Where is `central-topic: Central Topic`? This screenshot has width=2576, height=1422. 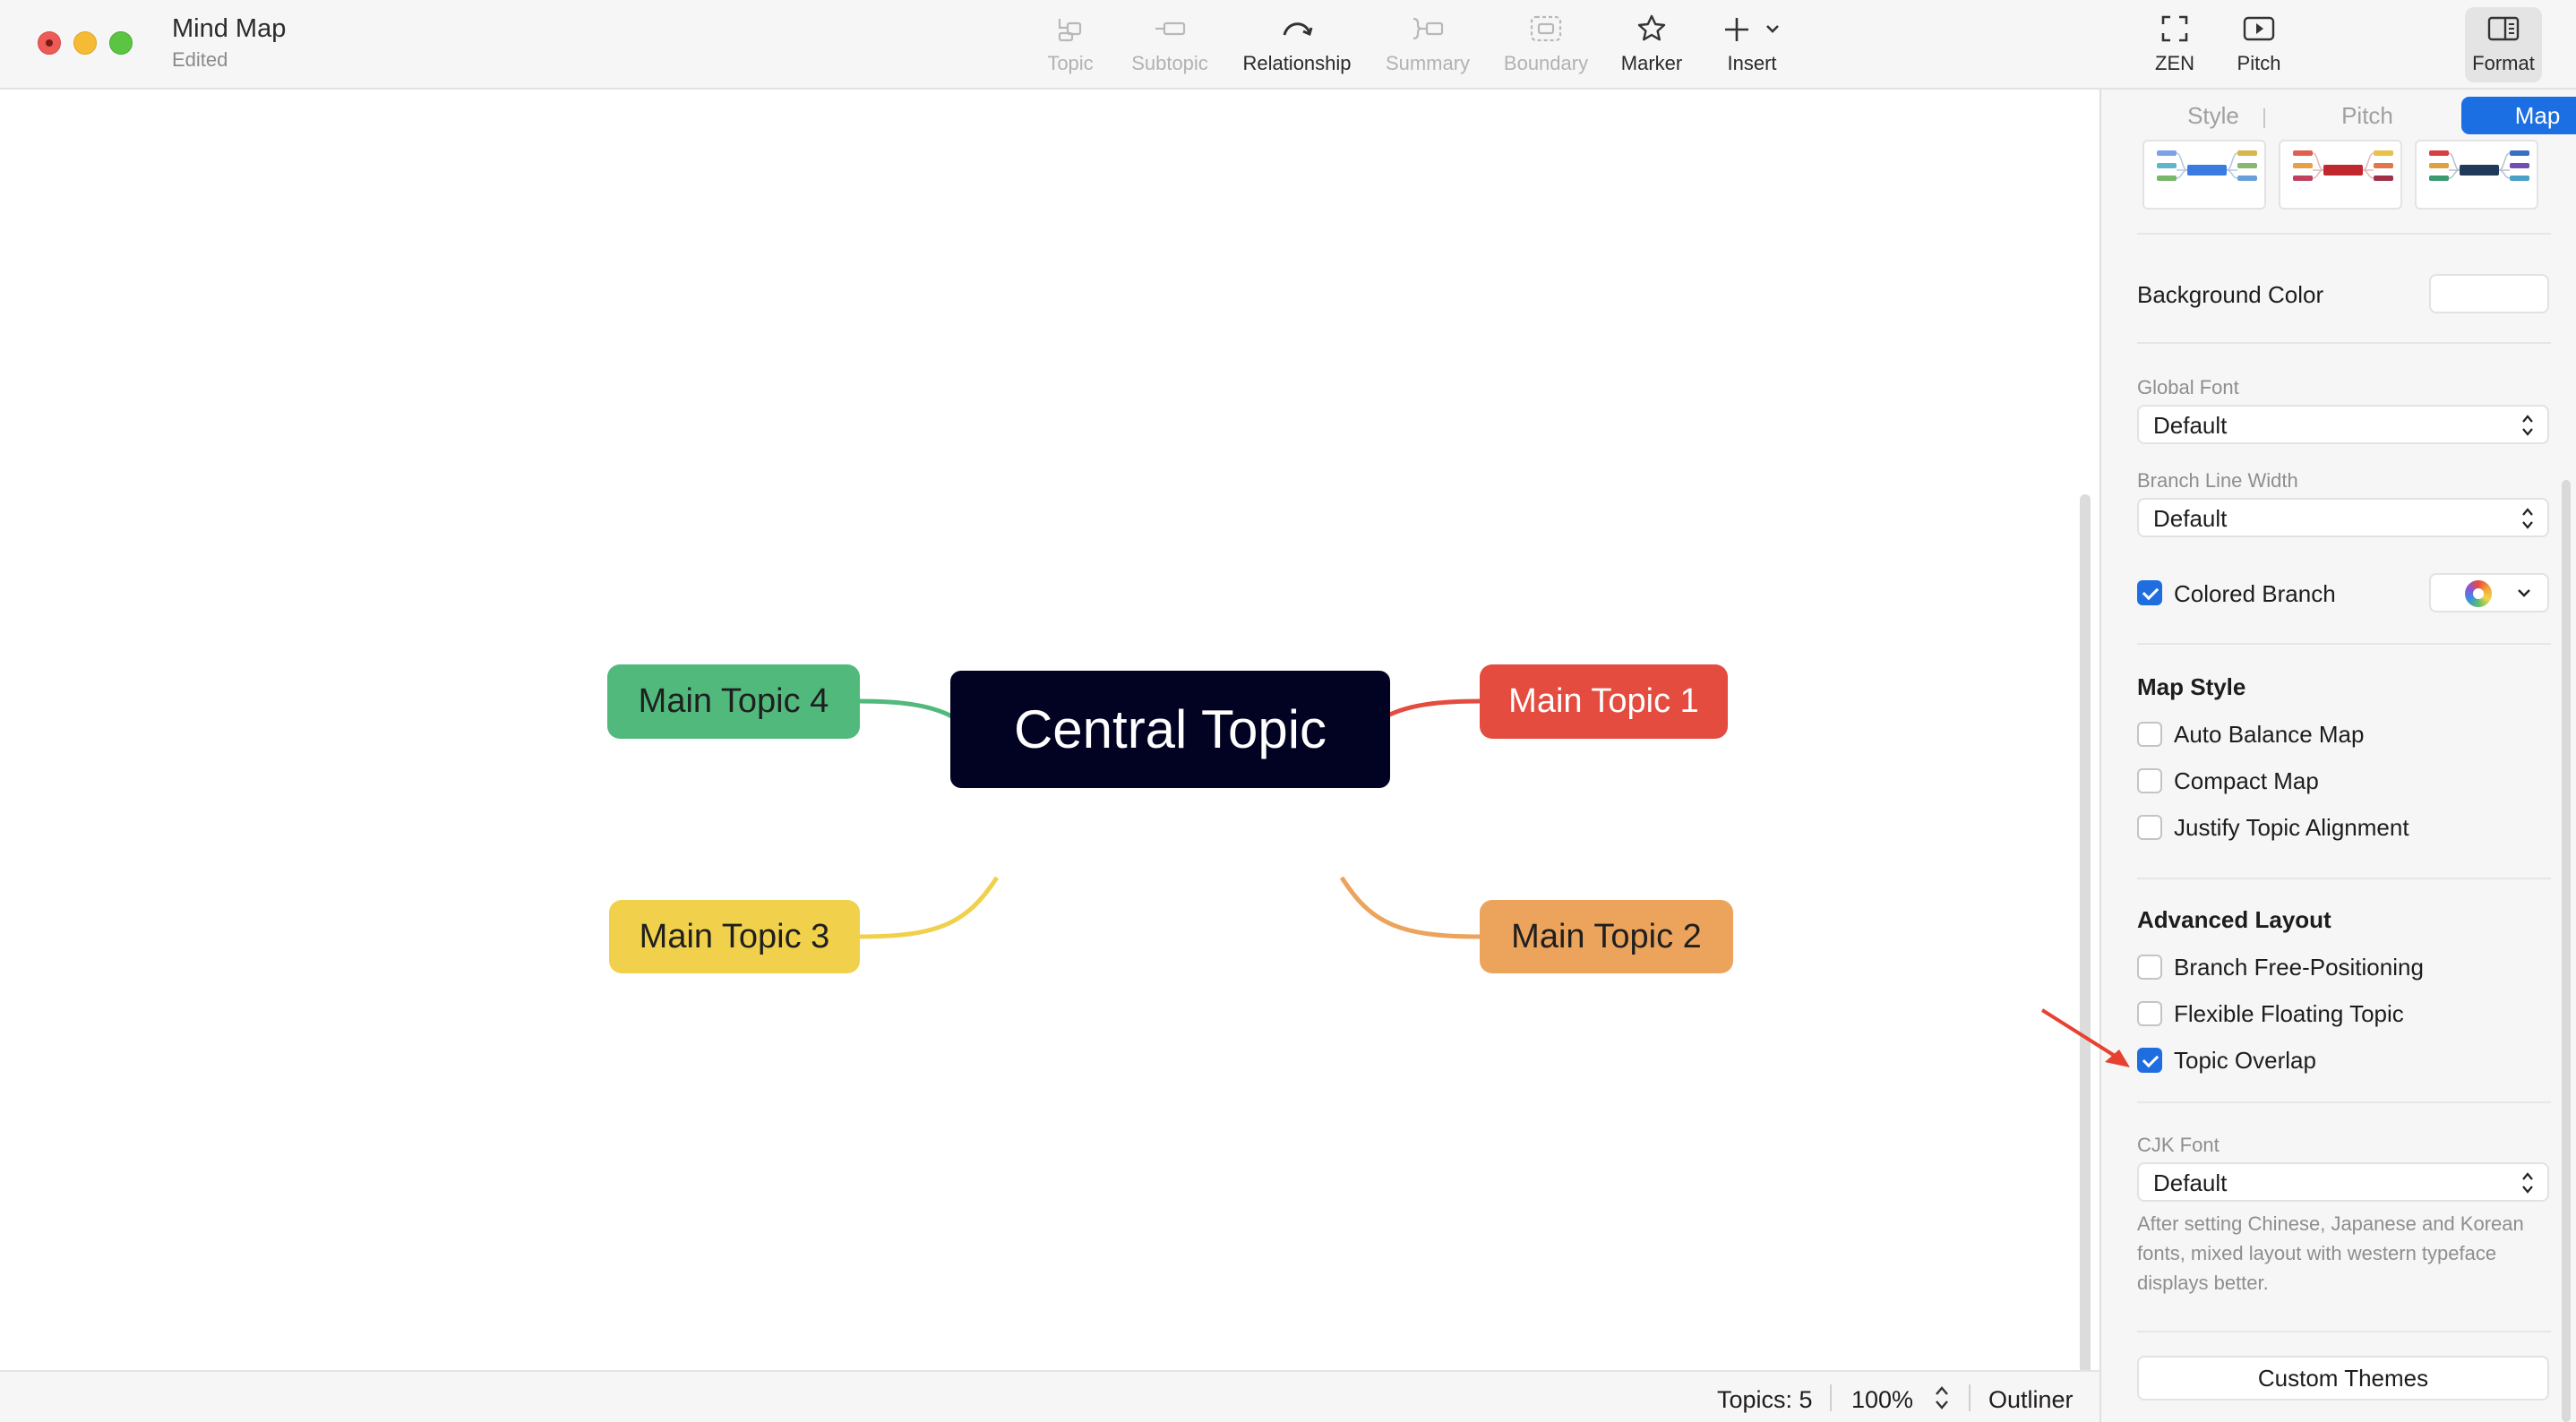 central-topic: Central Topic is located at coordinates (1170, 729).